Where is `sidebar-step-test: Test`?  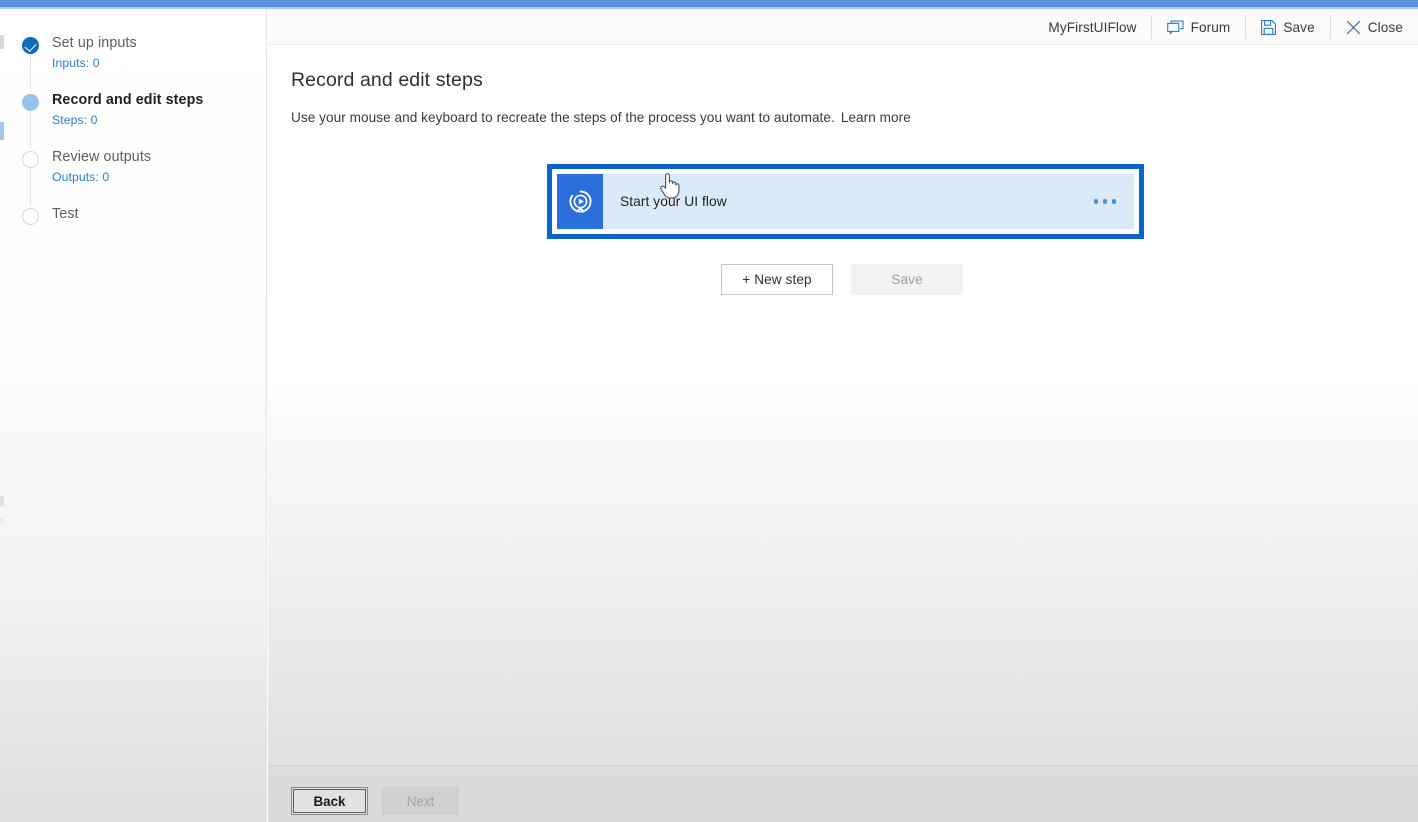 sidebar-step-test: Test is located at coordinates (137, 218).